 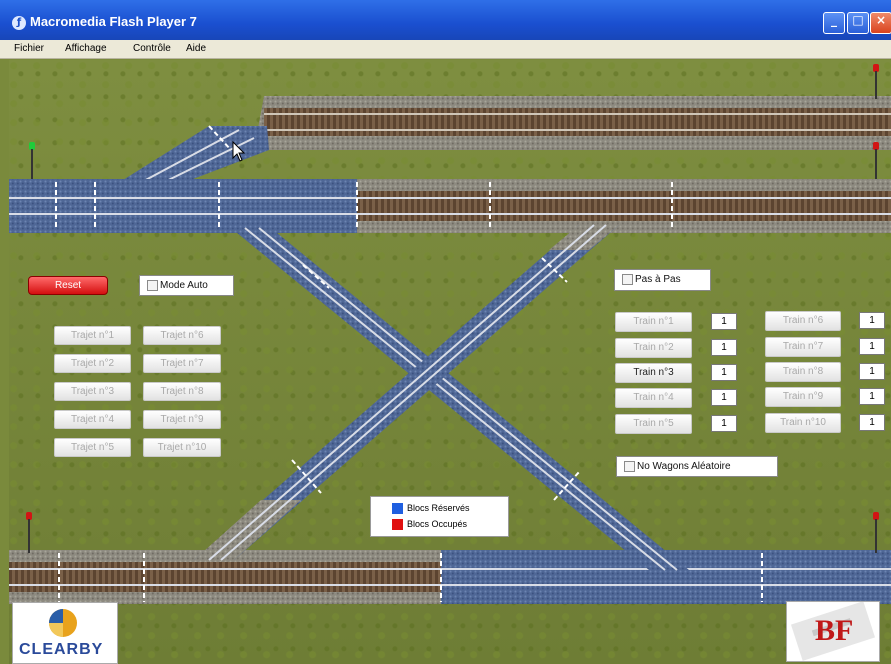 I want to click on track-upper-main, so click(x=450, y=206).